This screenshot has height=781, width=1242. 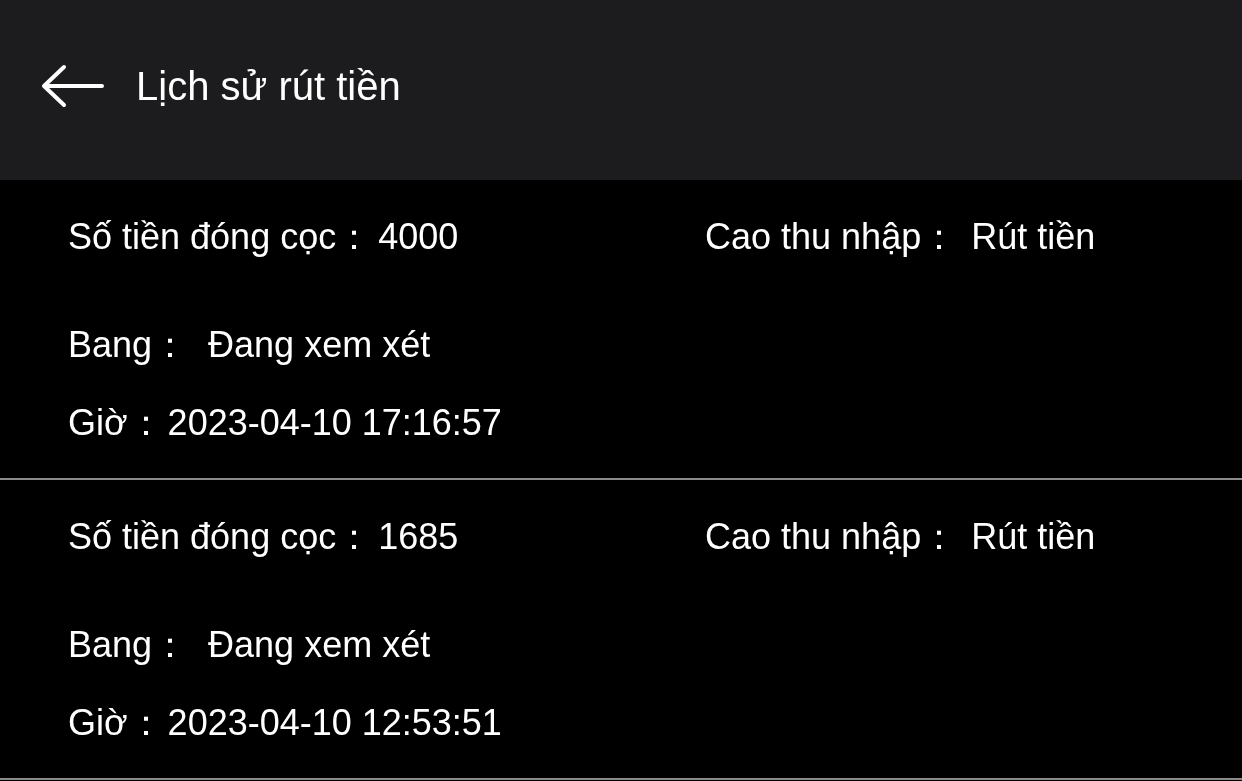 I want to click on time-value: 2023-04-10 12:53:51, so click(x=334, y=723).